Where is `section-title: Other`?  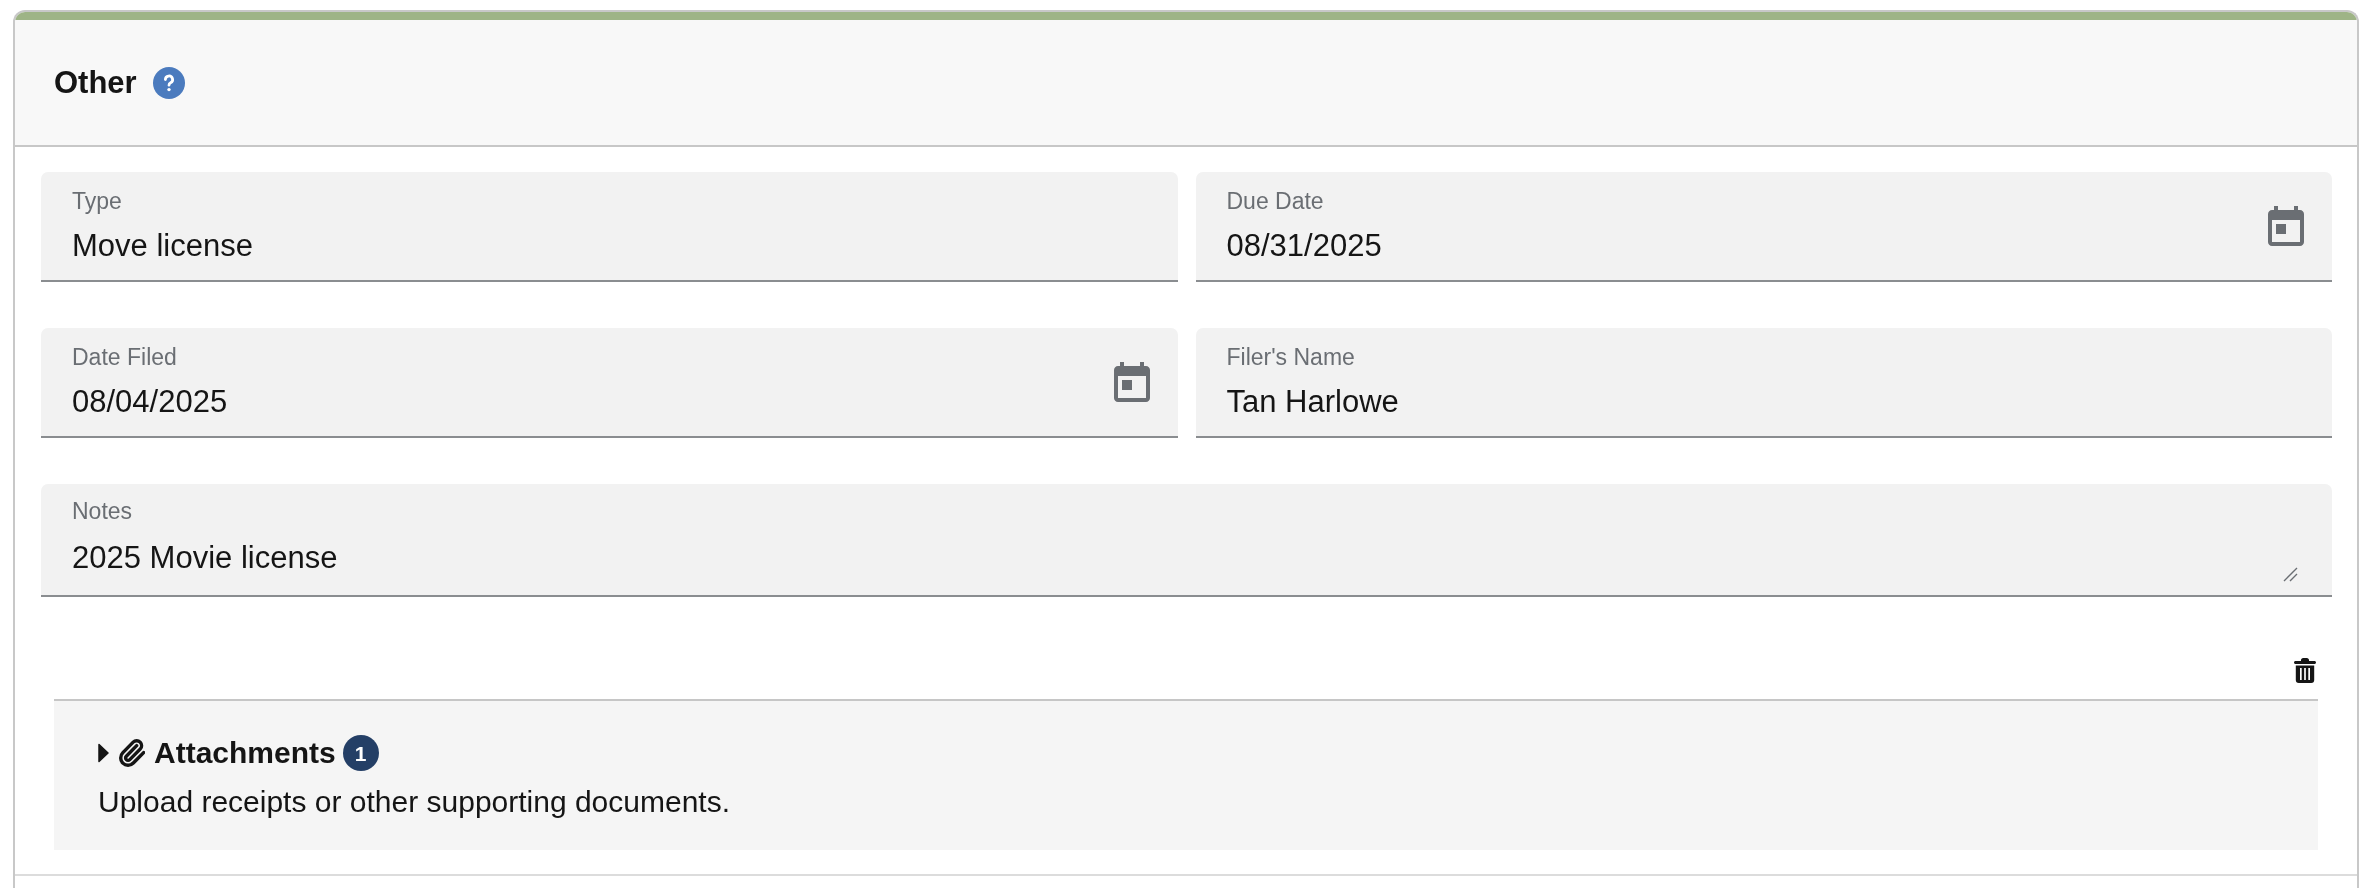
section-title: Other is located at coordinates (95, 82).